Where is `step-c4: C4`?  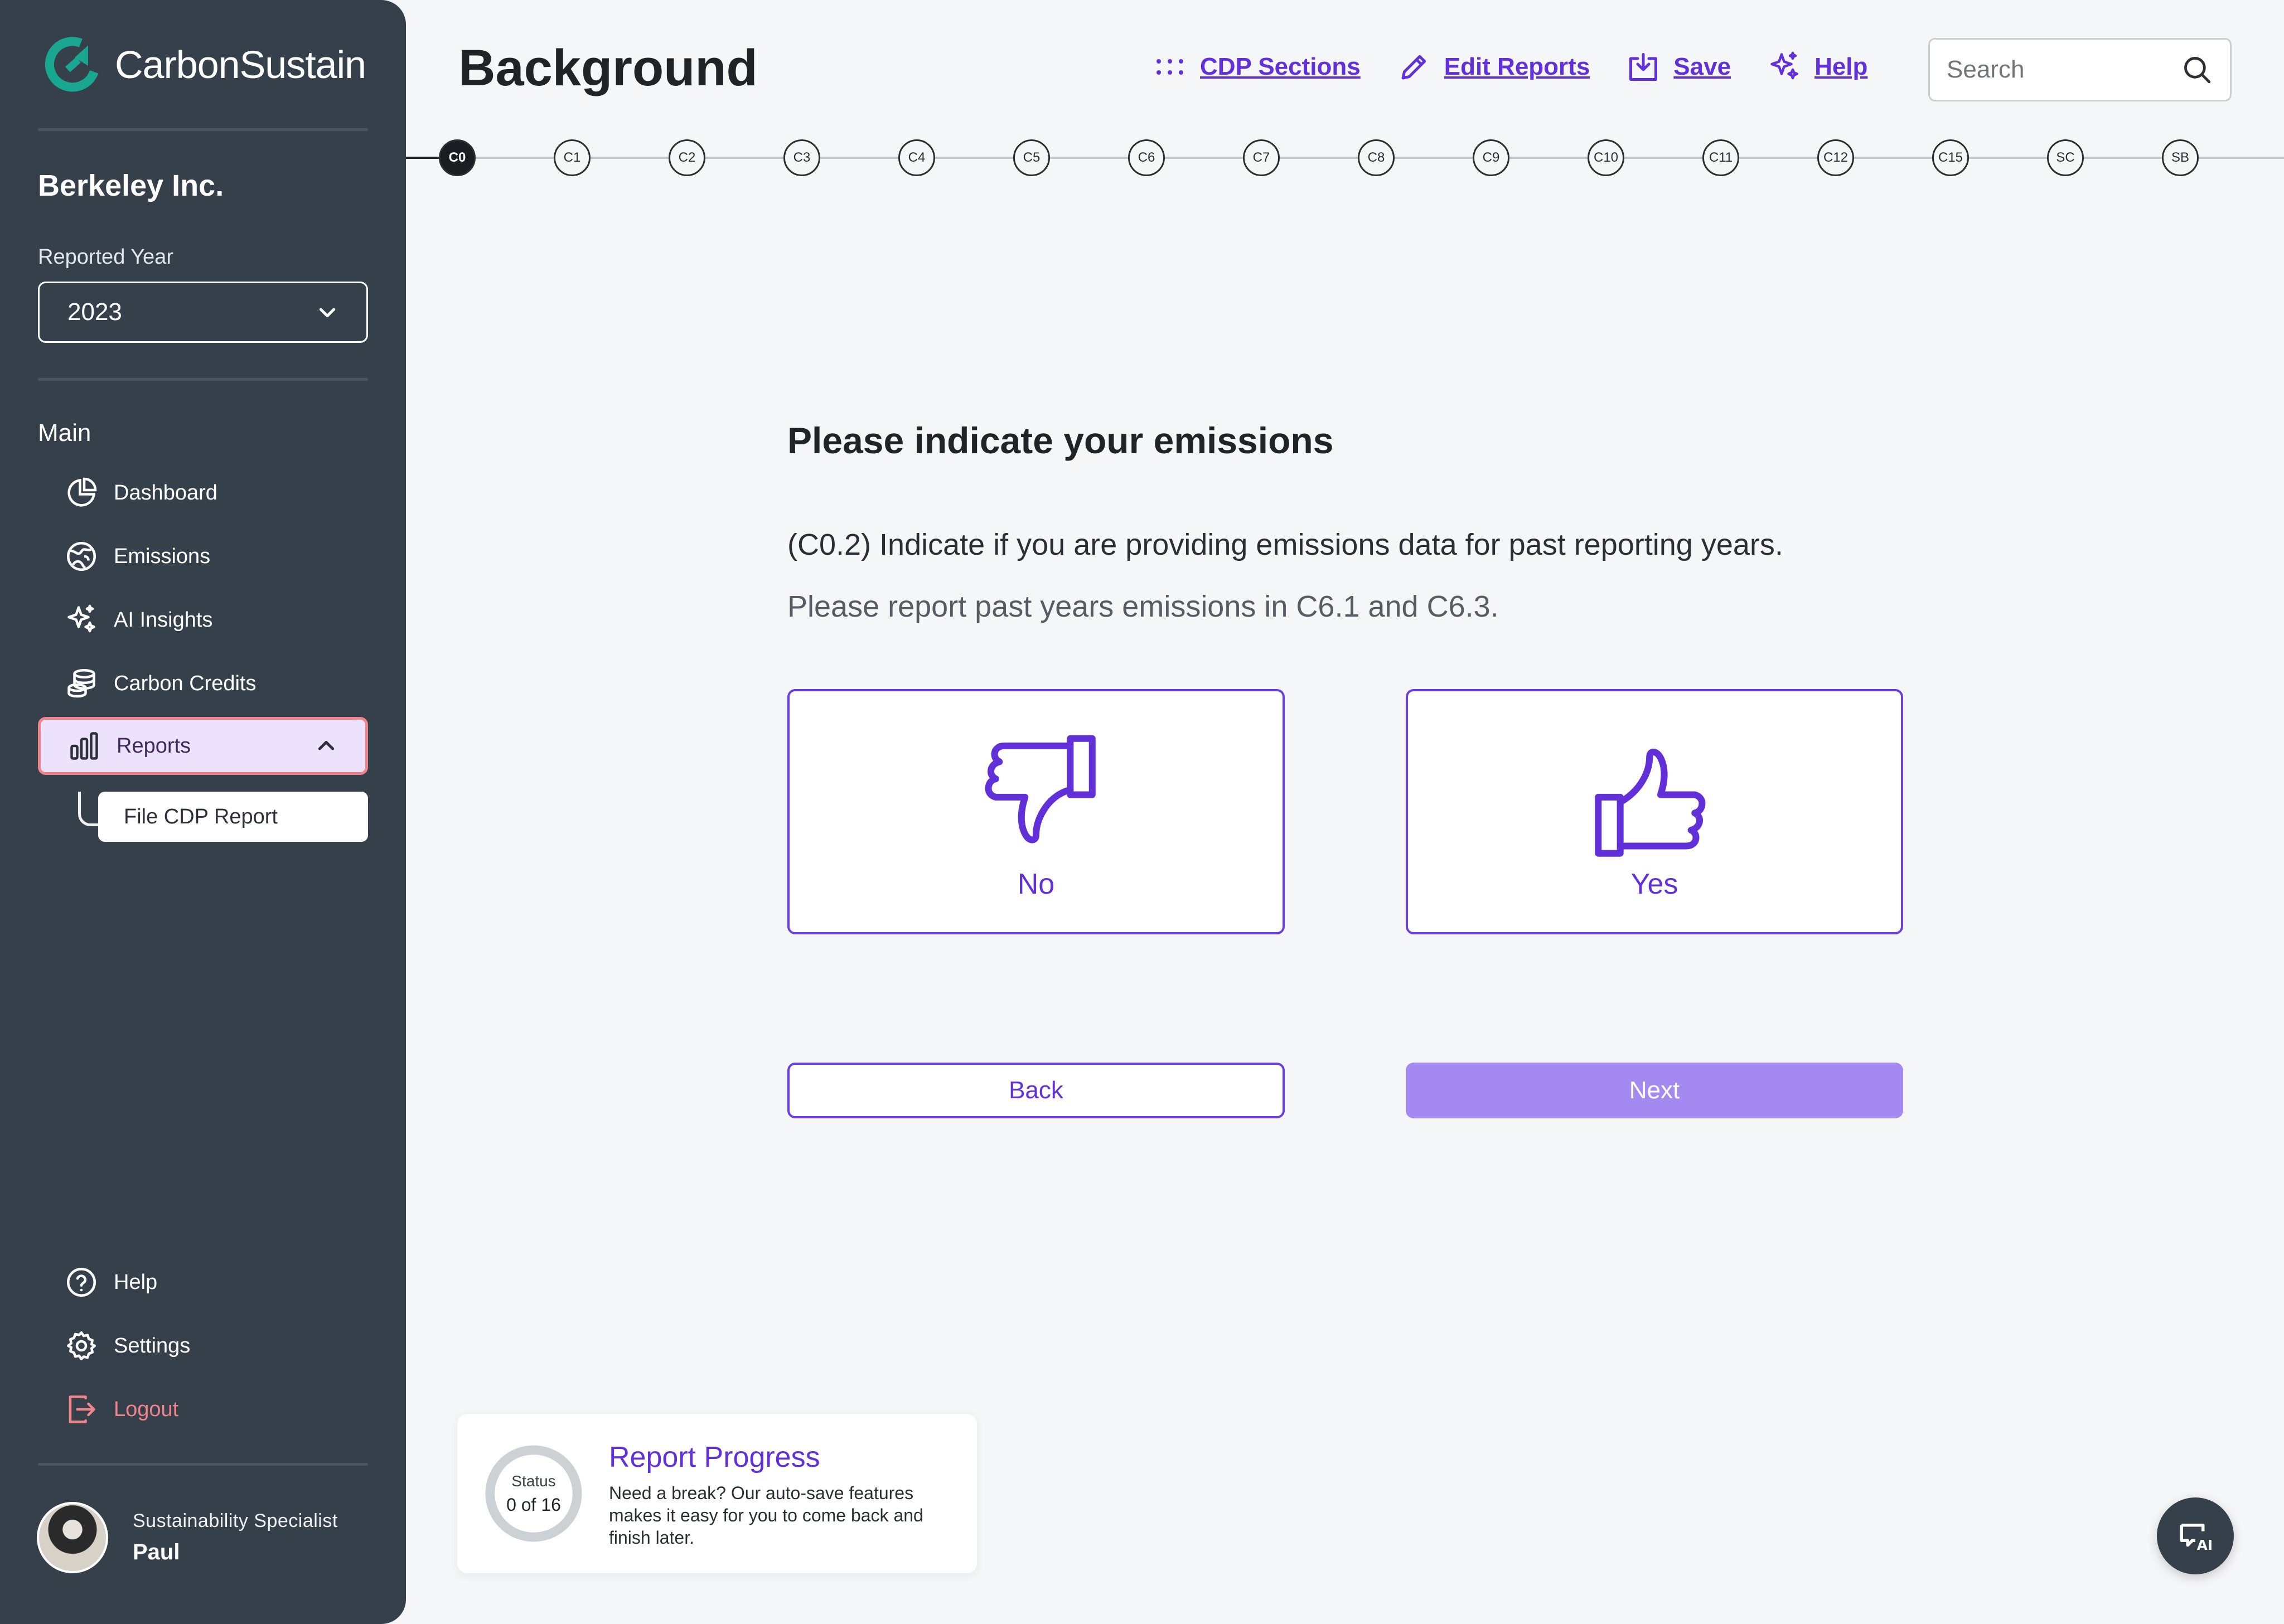 step-c4: C4 is located at coordinates (916, 157).